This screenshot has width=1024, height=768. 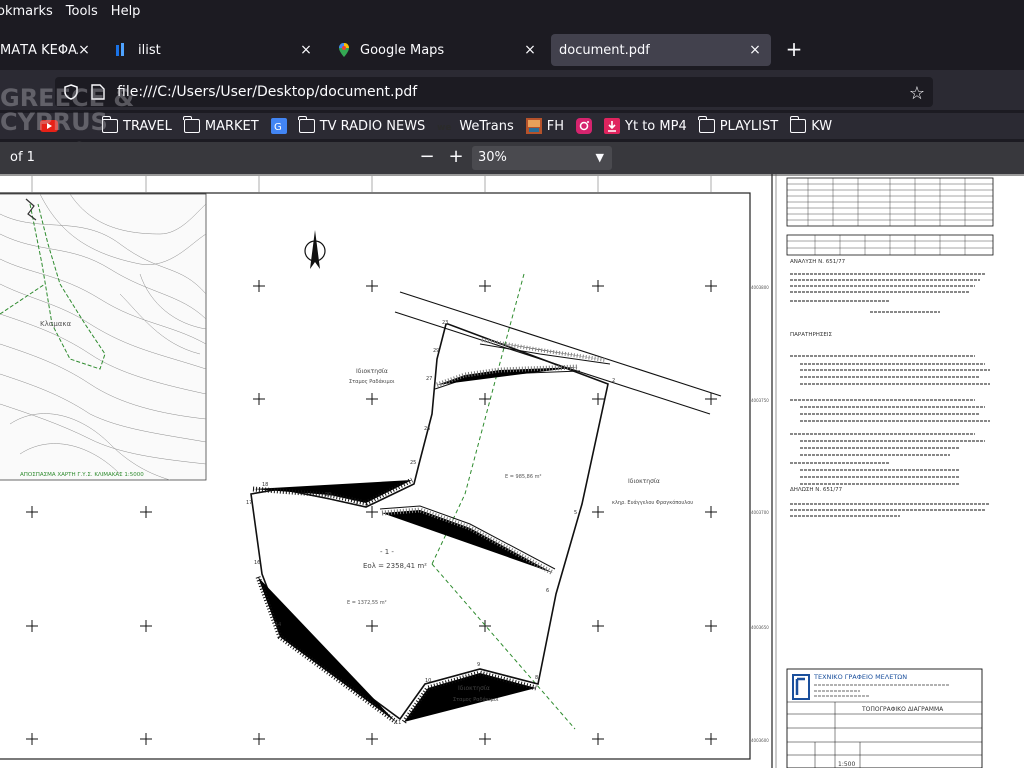 I want to click on svg-text: 2, so click(x=613, y=381).